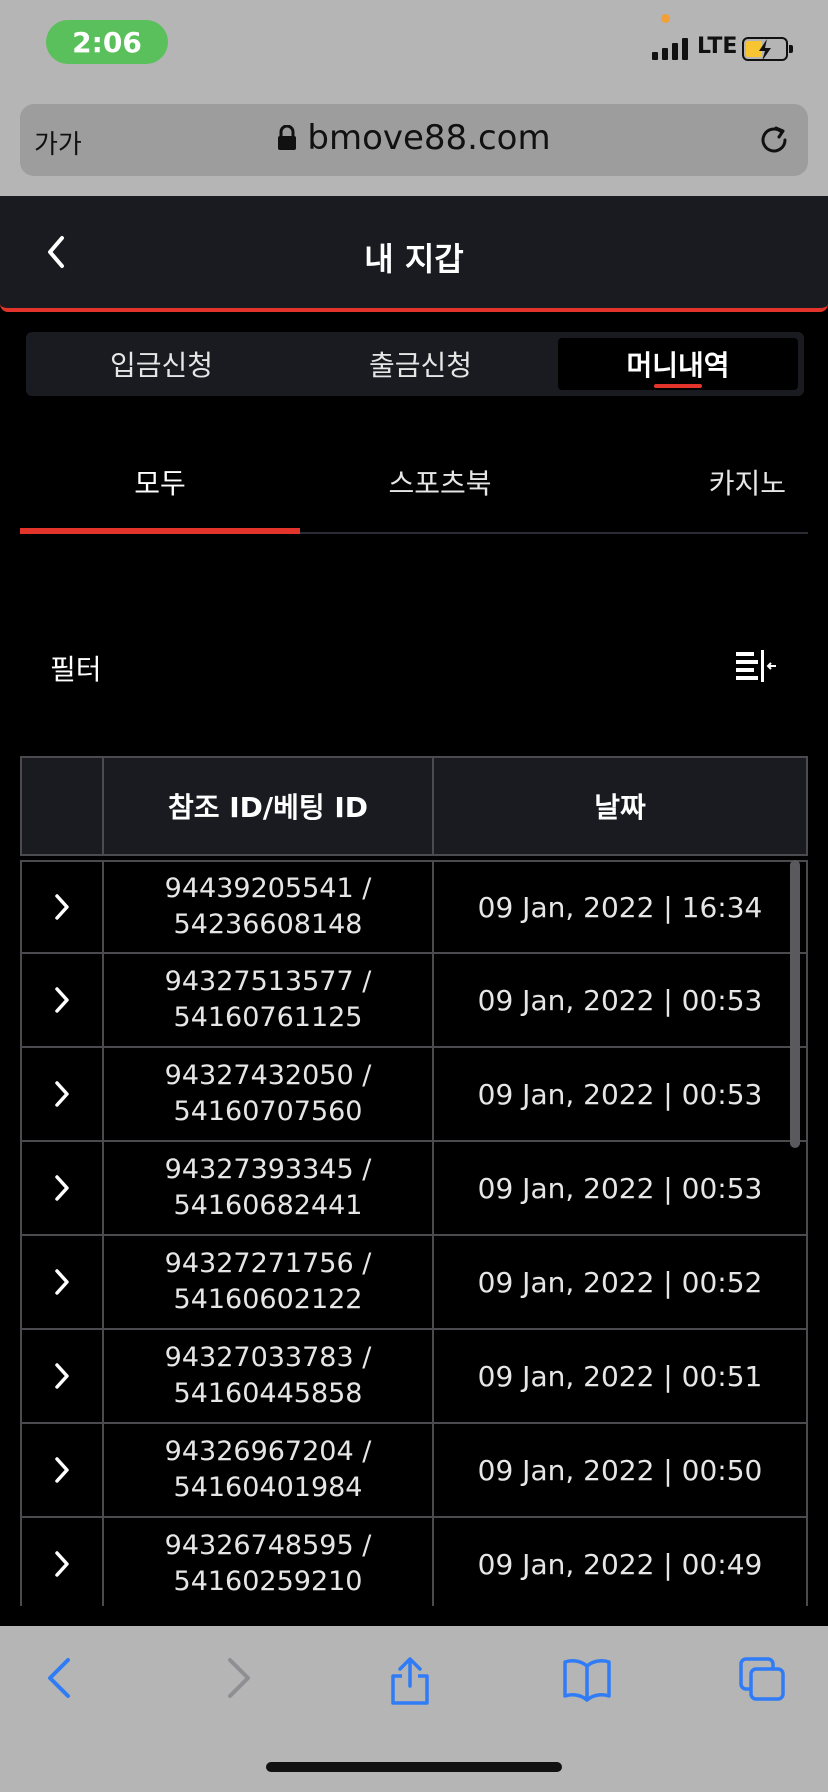 The height and width of the screenshot is (1792, 828). I want to click on table-header-expand, so click(62, 806).